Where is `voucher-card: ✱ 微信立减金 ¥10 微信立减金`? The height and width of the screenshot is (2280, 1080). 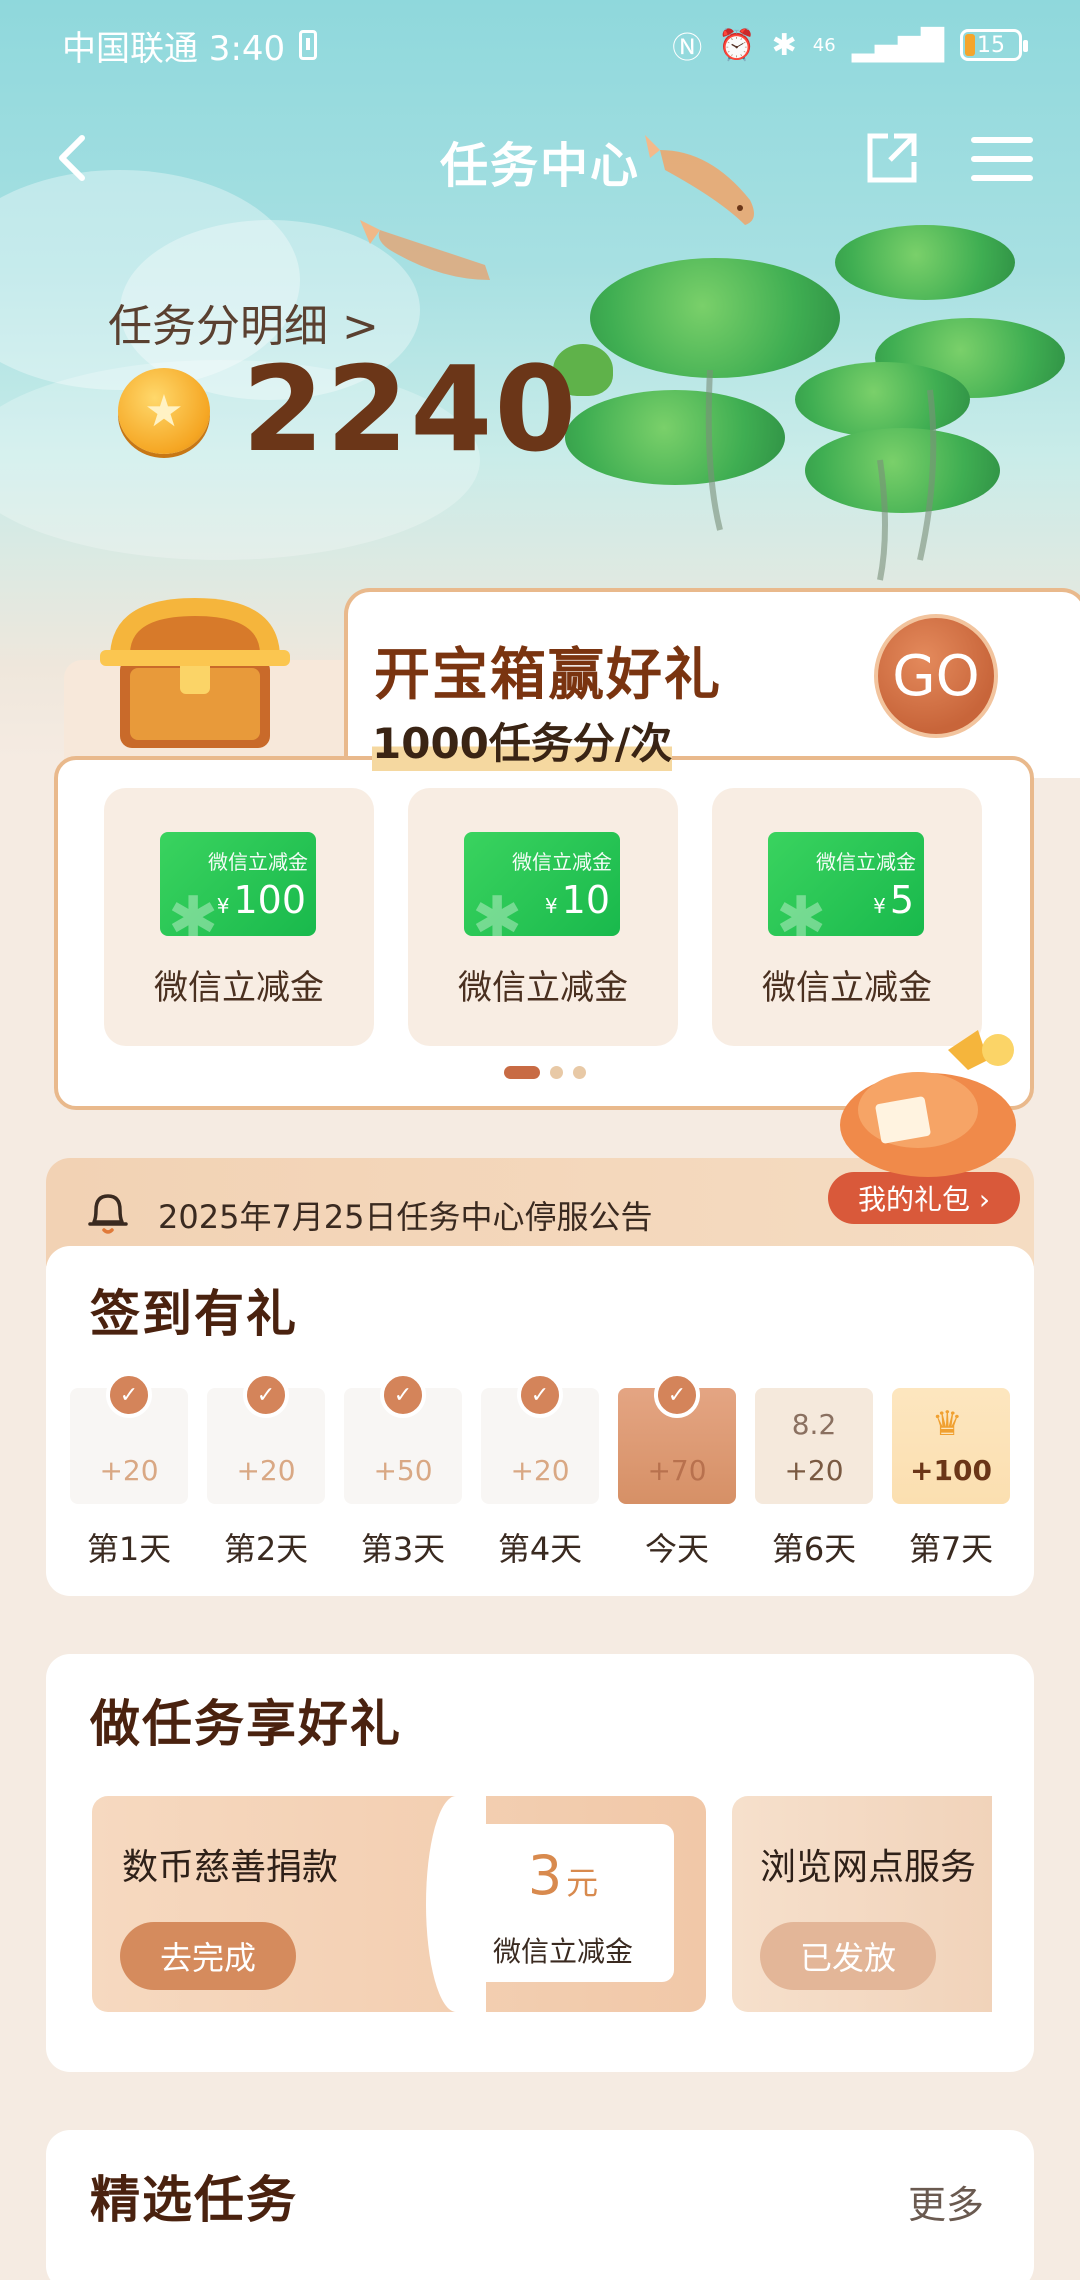
voucher-card: ✱ 微信立减金 ¥10 微信立减金 is located at coordinates (543, 917).